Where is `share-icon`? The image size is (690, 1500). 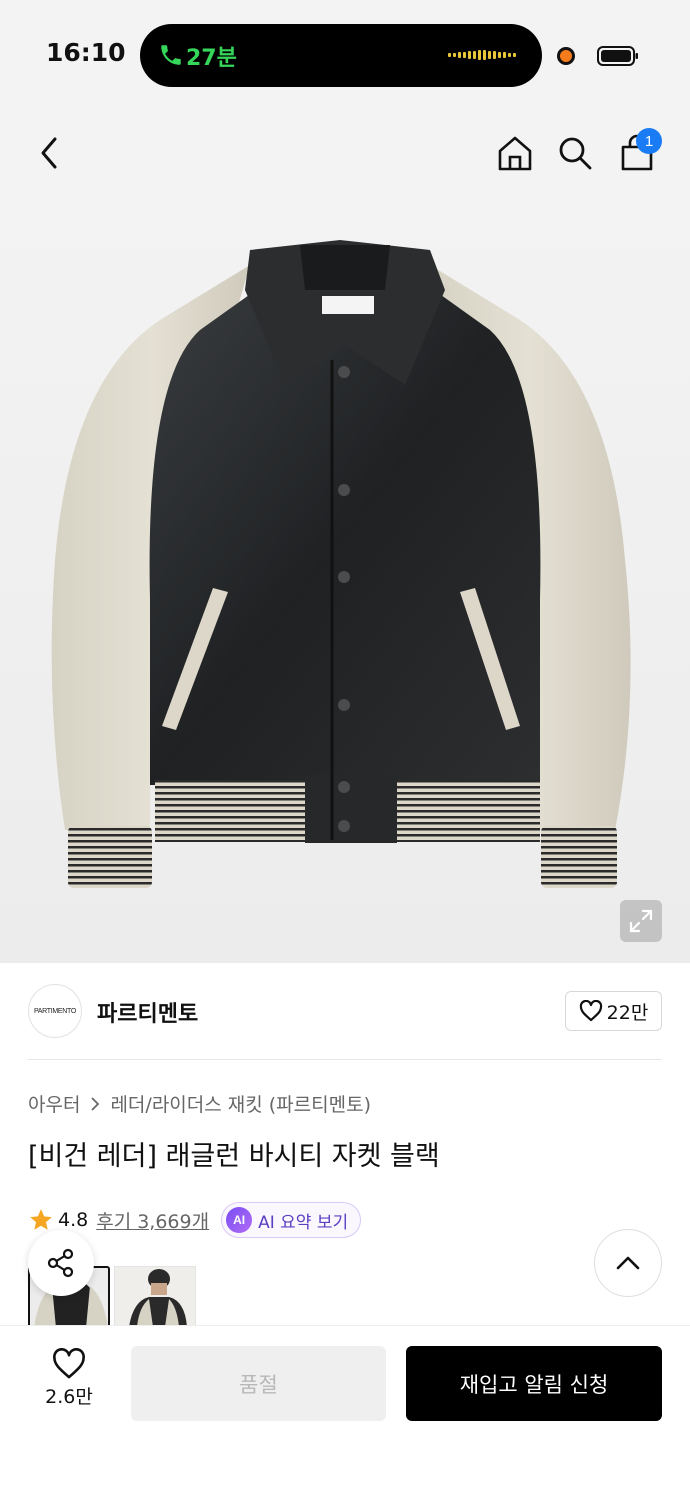 share-icon is located at coordinates (60, 1263).